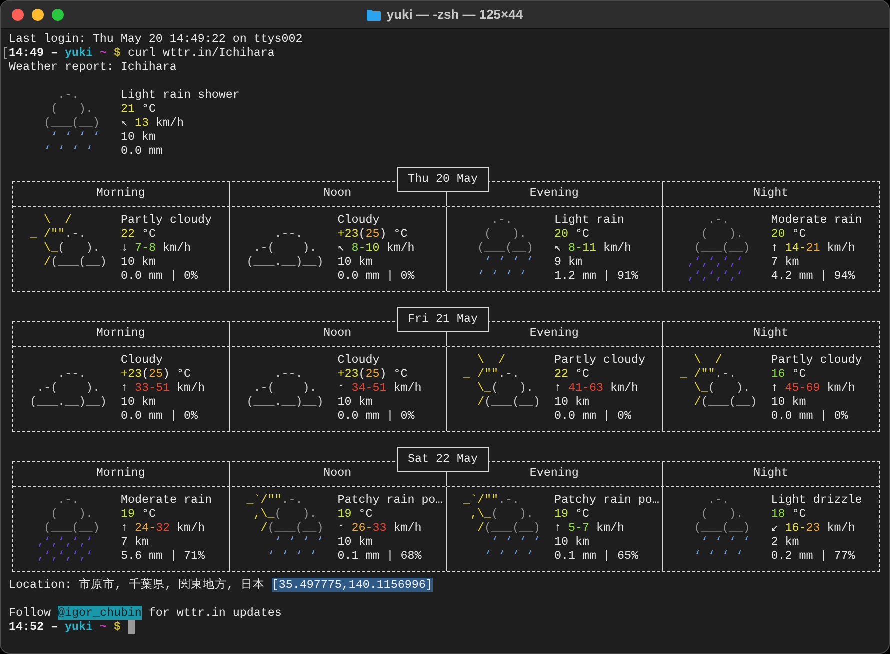  What do you see at coordinates (166, 500) in the screenshot?
I see `weather-condition: Moderate rain` at bounding box center [166, 500].